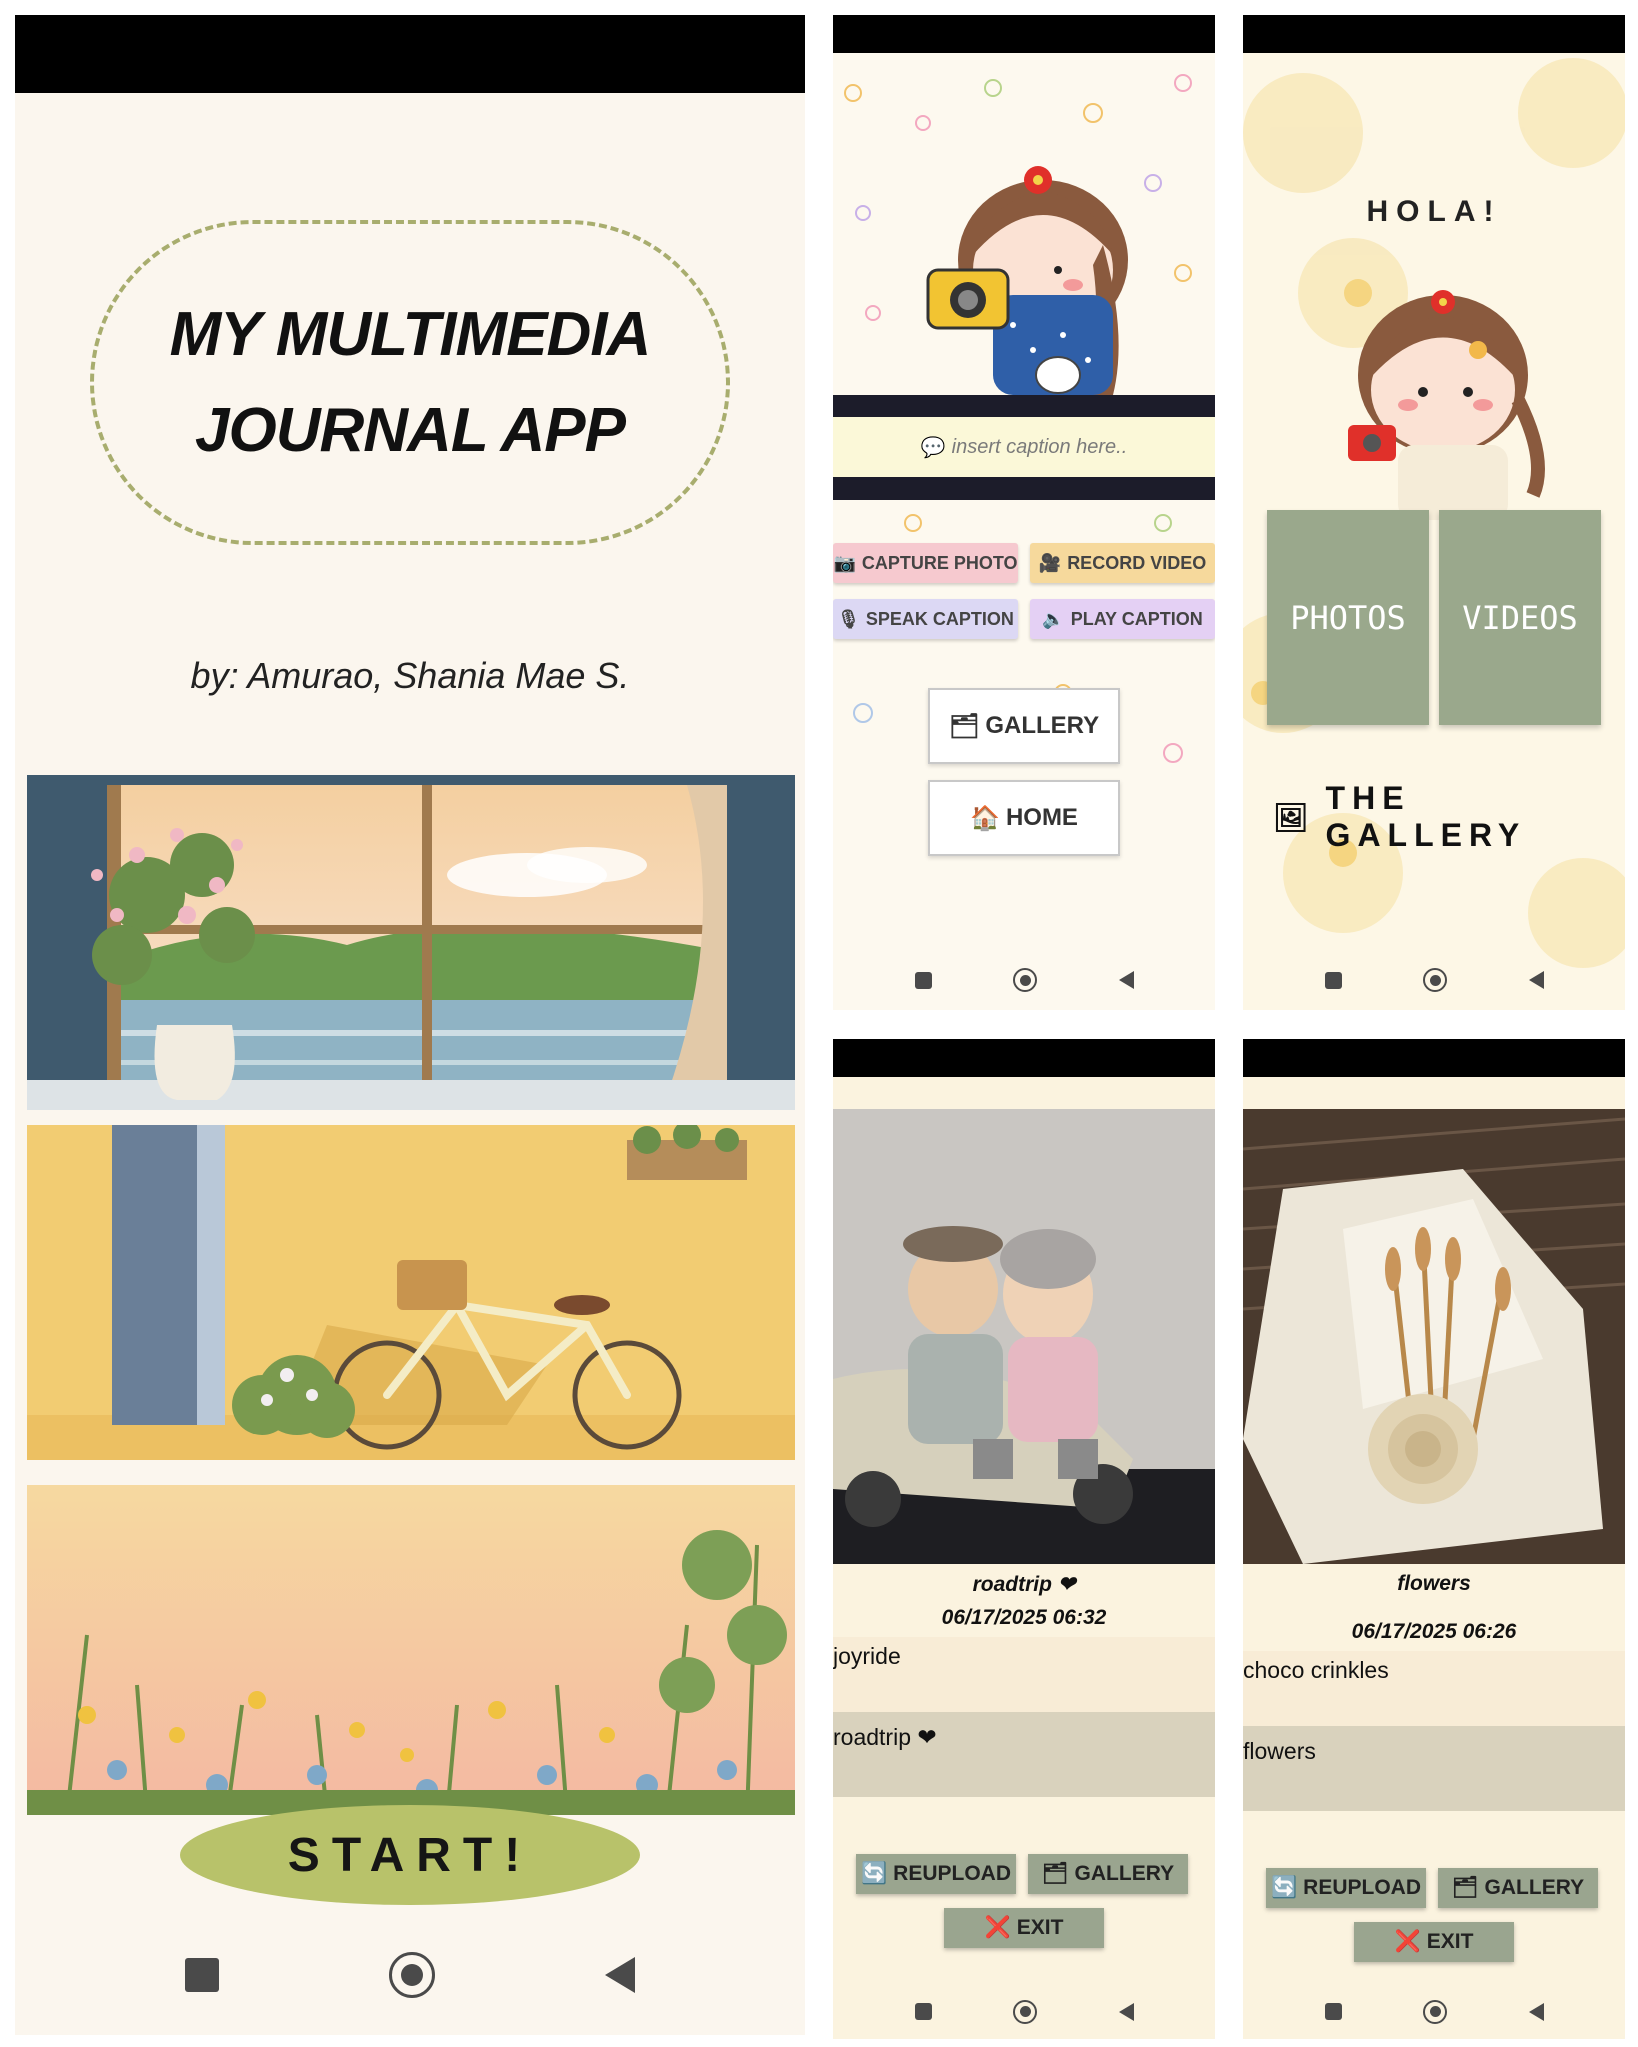  Describe the element at coordinates (1294, 817) in the screenshot. I see `picture-icon: 🖼` at that location.